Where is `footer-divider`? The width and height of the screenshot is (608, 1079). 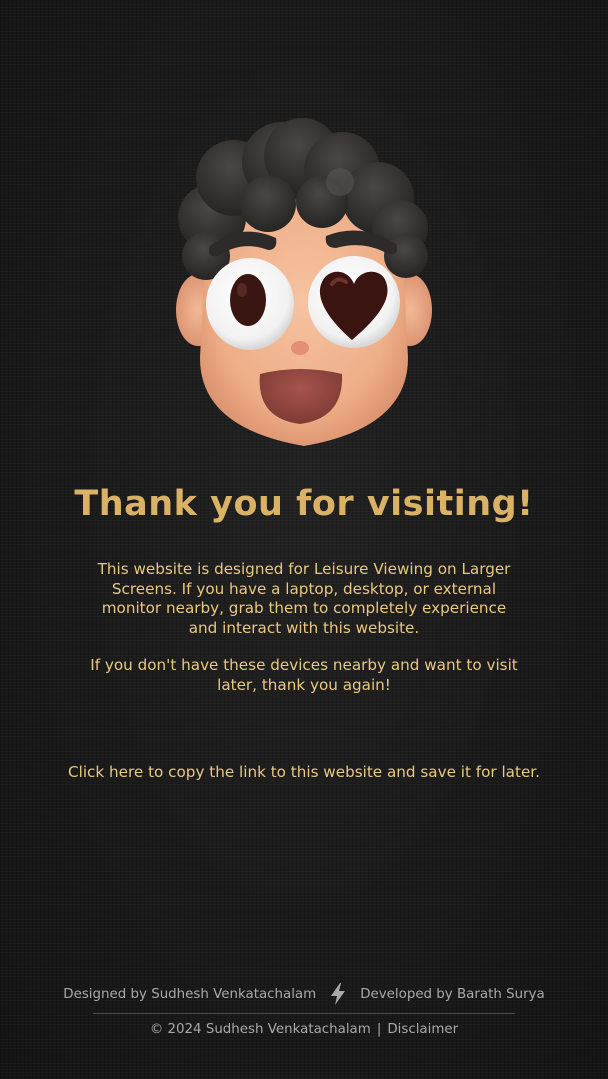
footer-divider is located at coordinates (304, 1013).